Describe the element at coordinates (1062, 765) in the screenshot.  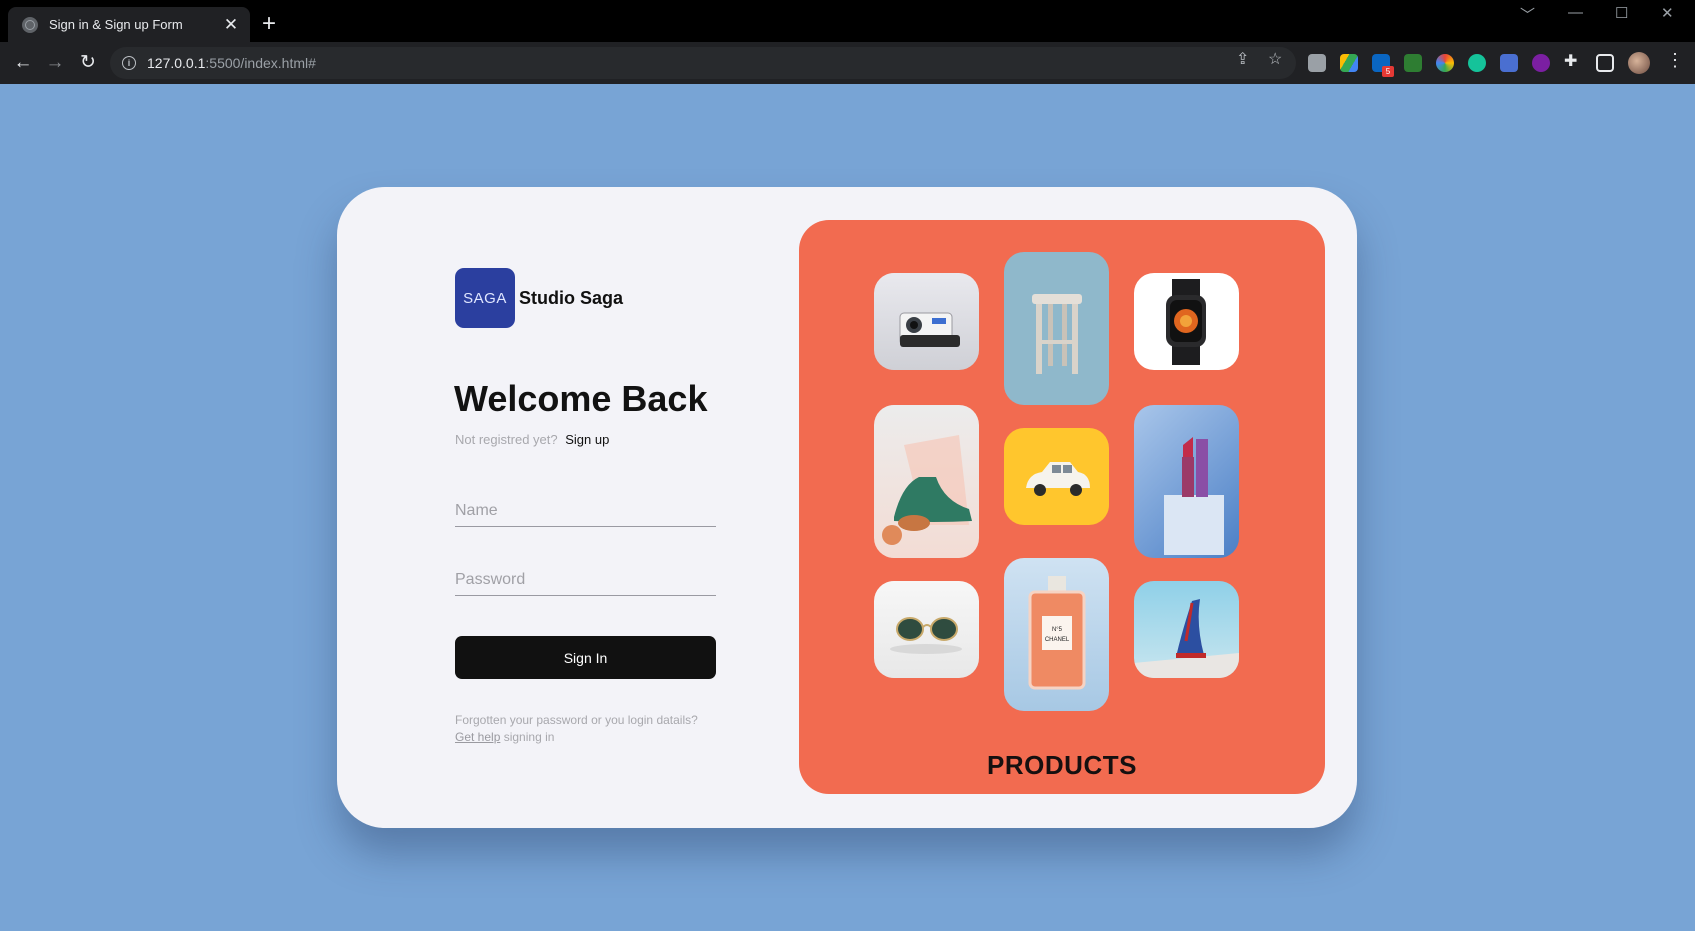
I see `products-title: PRODUCTS` at that location.